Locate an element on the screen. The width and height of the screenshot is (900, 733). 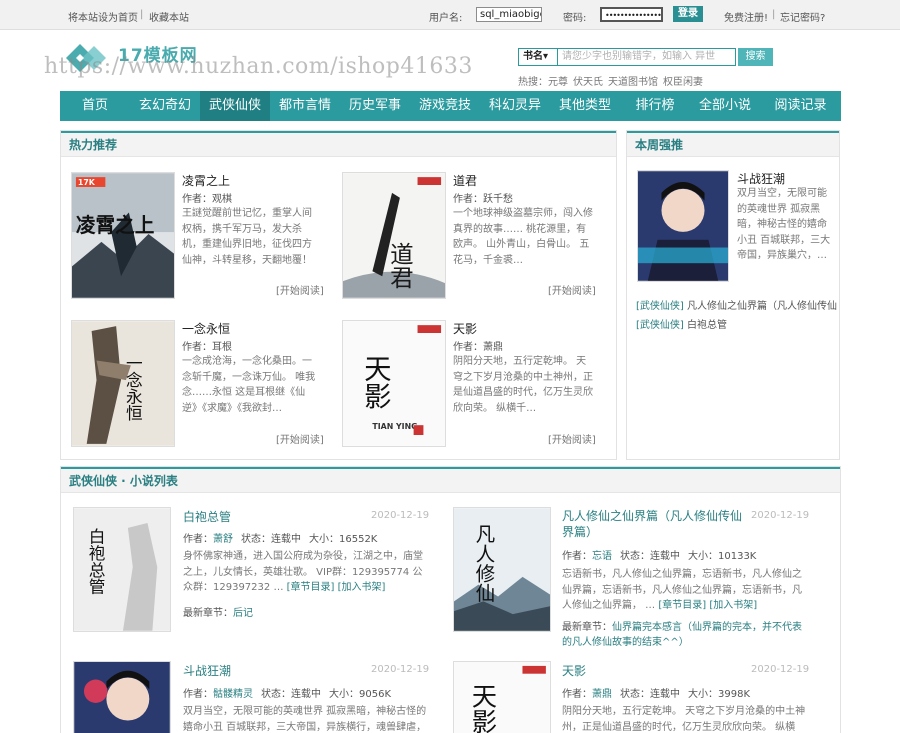
list-book-title: 天影 is located at coordinates (574, 670).